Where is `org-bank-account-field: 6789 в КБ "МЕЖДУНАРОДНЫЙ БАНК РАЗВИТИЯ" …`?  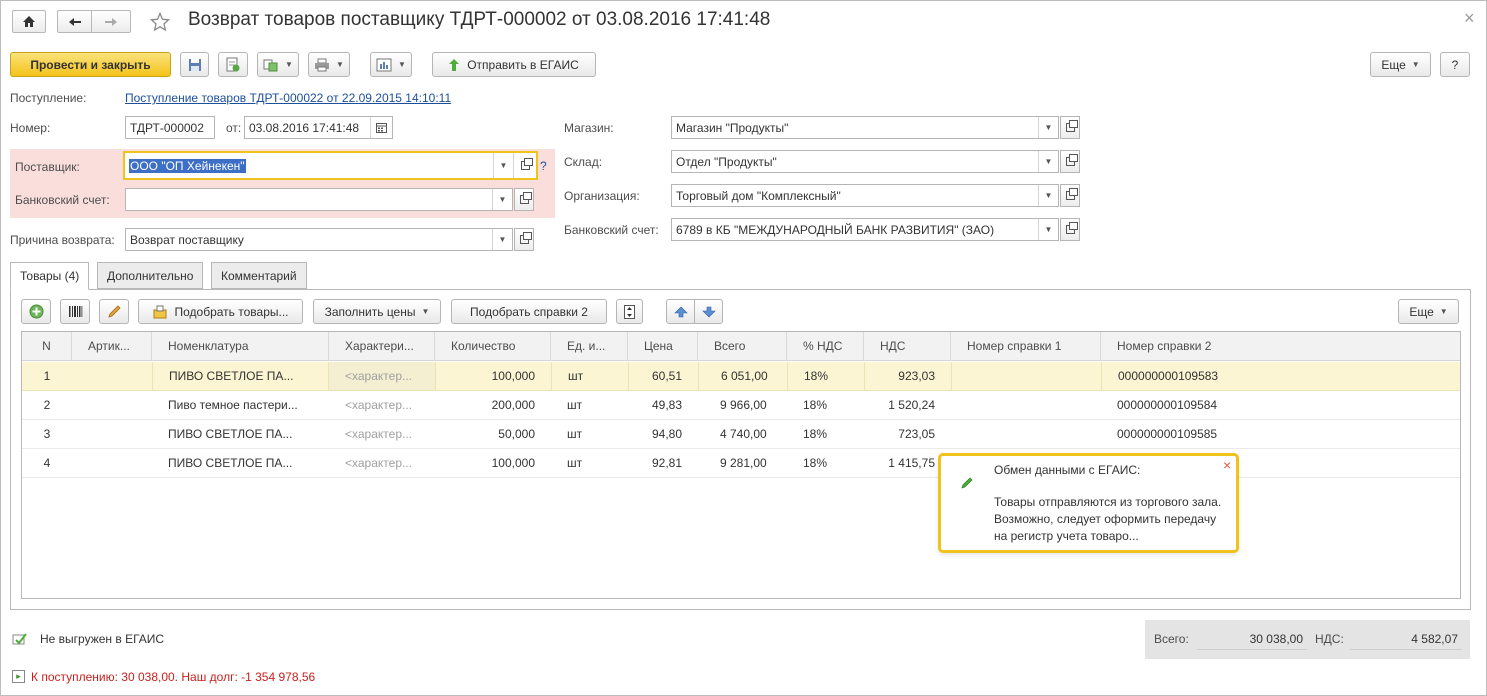
org-bank-account-field: 6789 в КБ "МЕЖДУНАРОДНЫЙ БАНК РАЗВИТИЯ" … is located at coordinates (865, 229).